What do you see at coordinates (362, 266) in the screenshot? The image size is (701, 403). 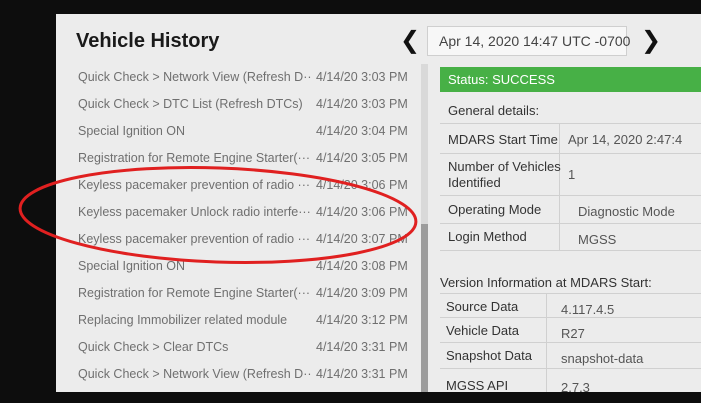 I see `history-time: 4/14/20 3:08 PM` at bounding box center [362, 266].